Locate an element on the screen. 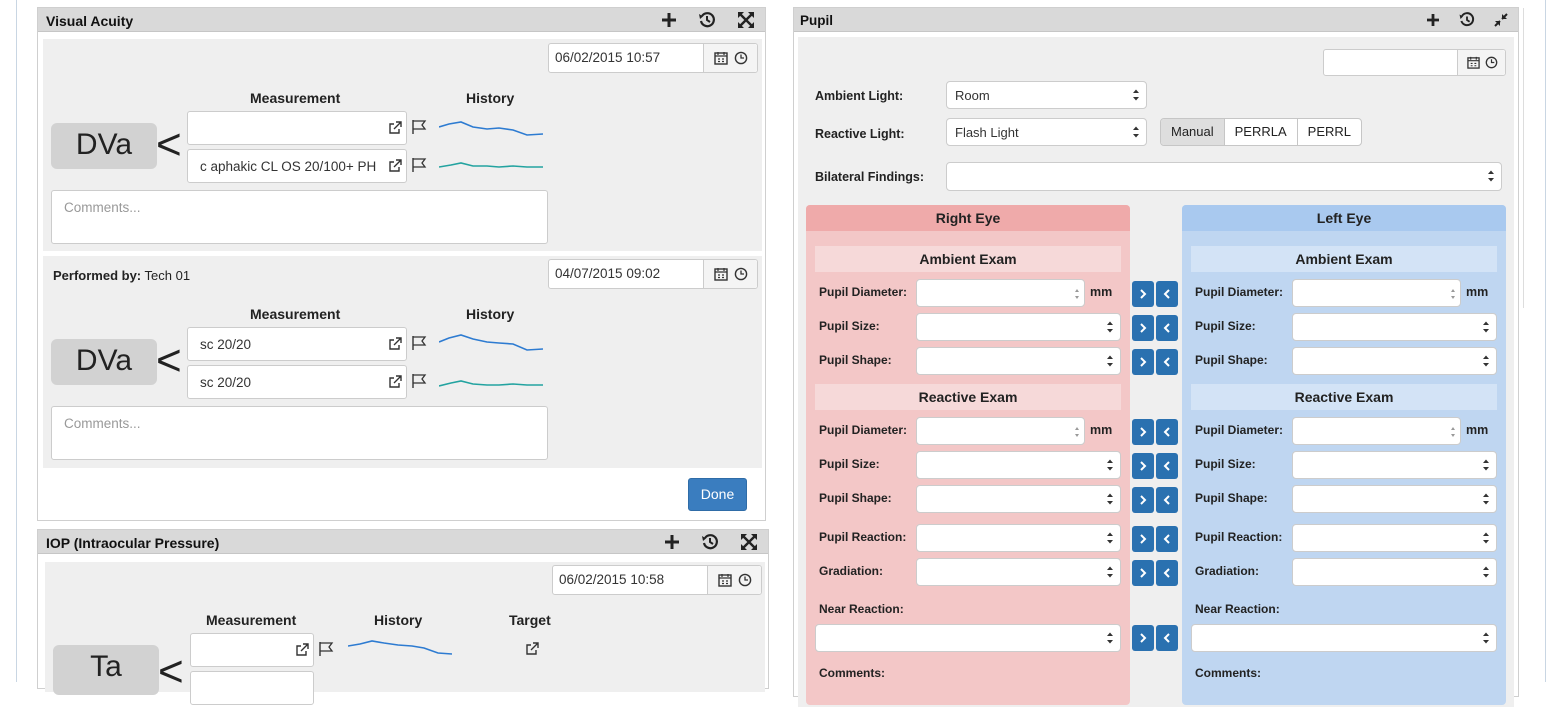 This screenshot has height=707, width=1561. right-ambient-shape-select is located at coordinates (1018, 361).